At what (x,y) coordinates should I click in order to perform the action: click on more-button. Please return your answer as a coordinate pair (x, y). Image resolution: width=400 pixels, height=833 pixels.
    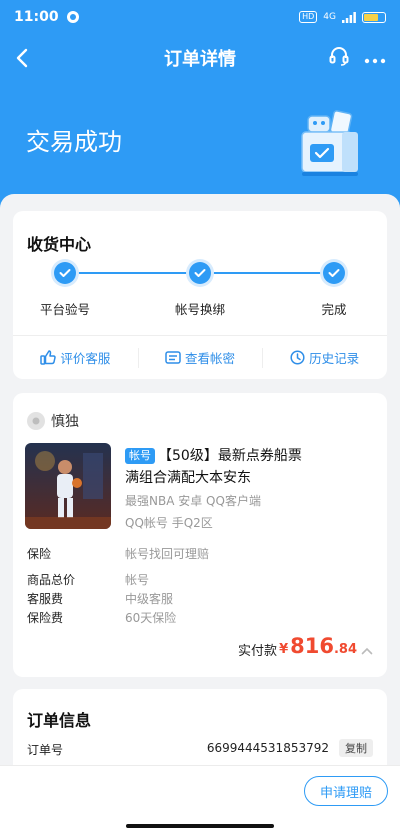
    Looking at the image, I should click on (375, 58).